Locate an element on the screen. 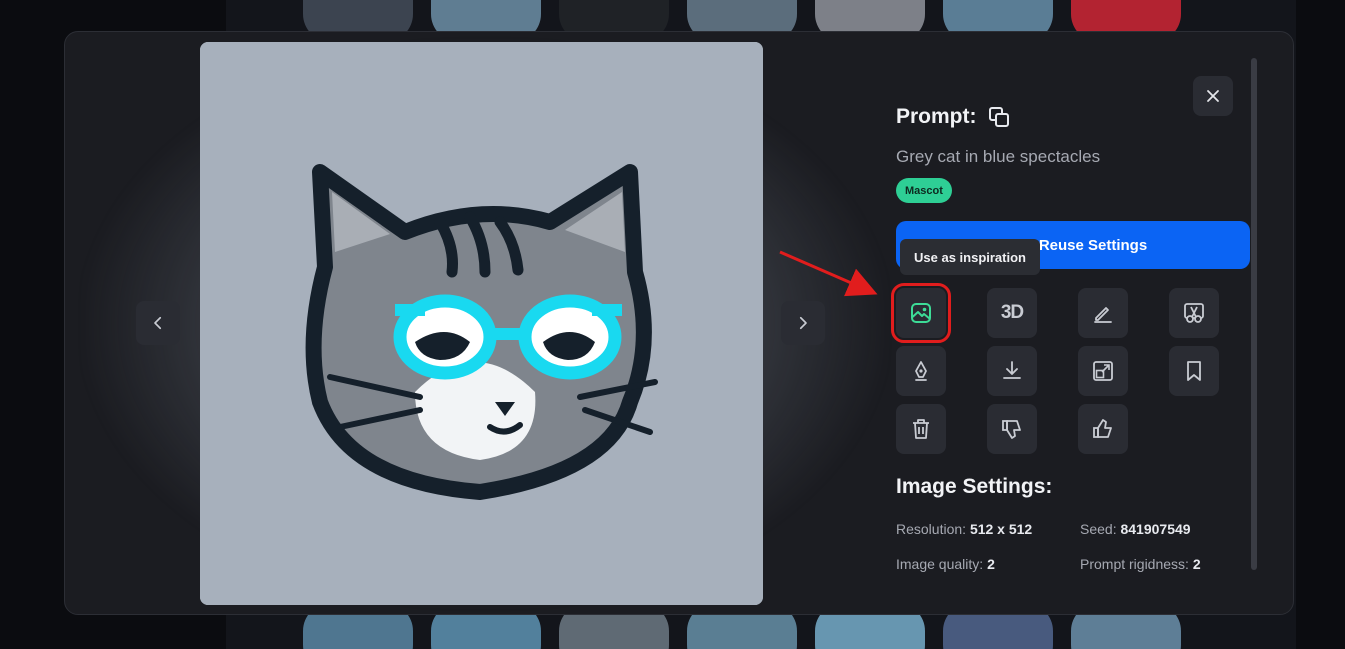 This screenshot has height=649, width=1345. upscale-button is located at coordinates (1103, 371).